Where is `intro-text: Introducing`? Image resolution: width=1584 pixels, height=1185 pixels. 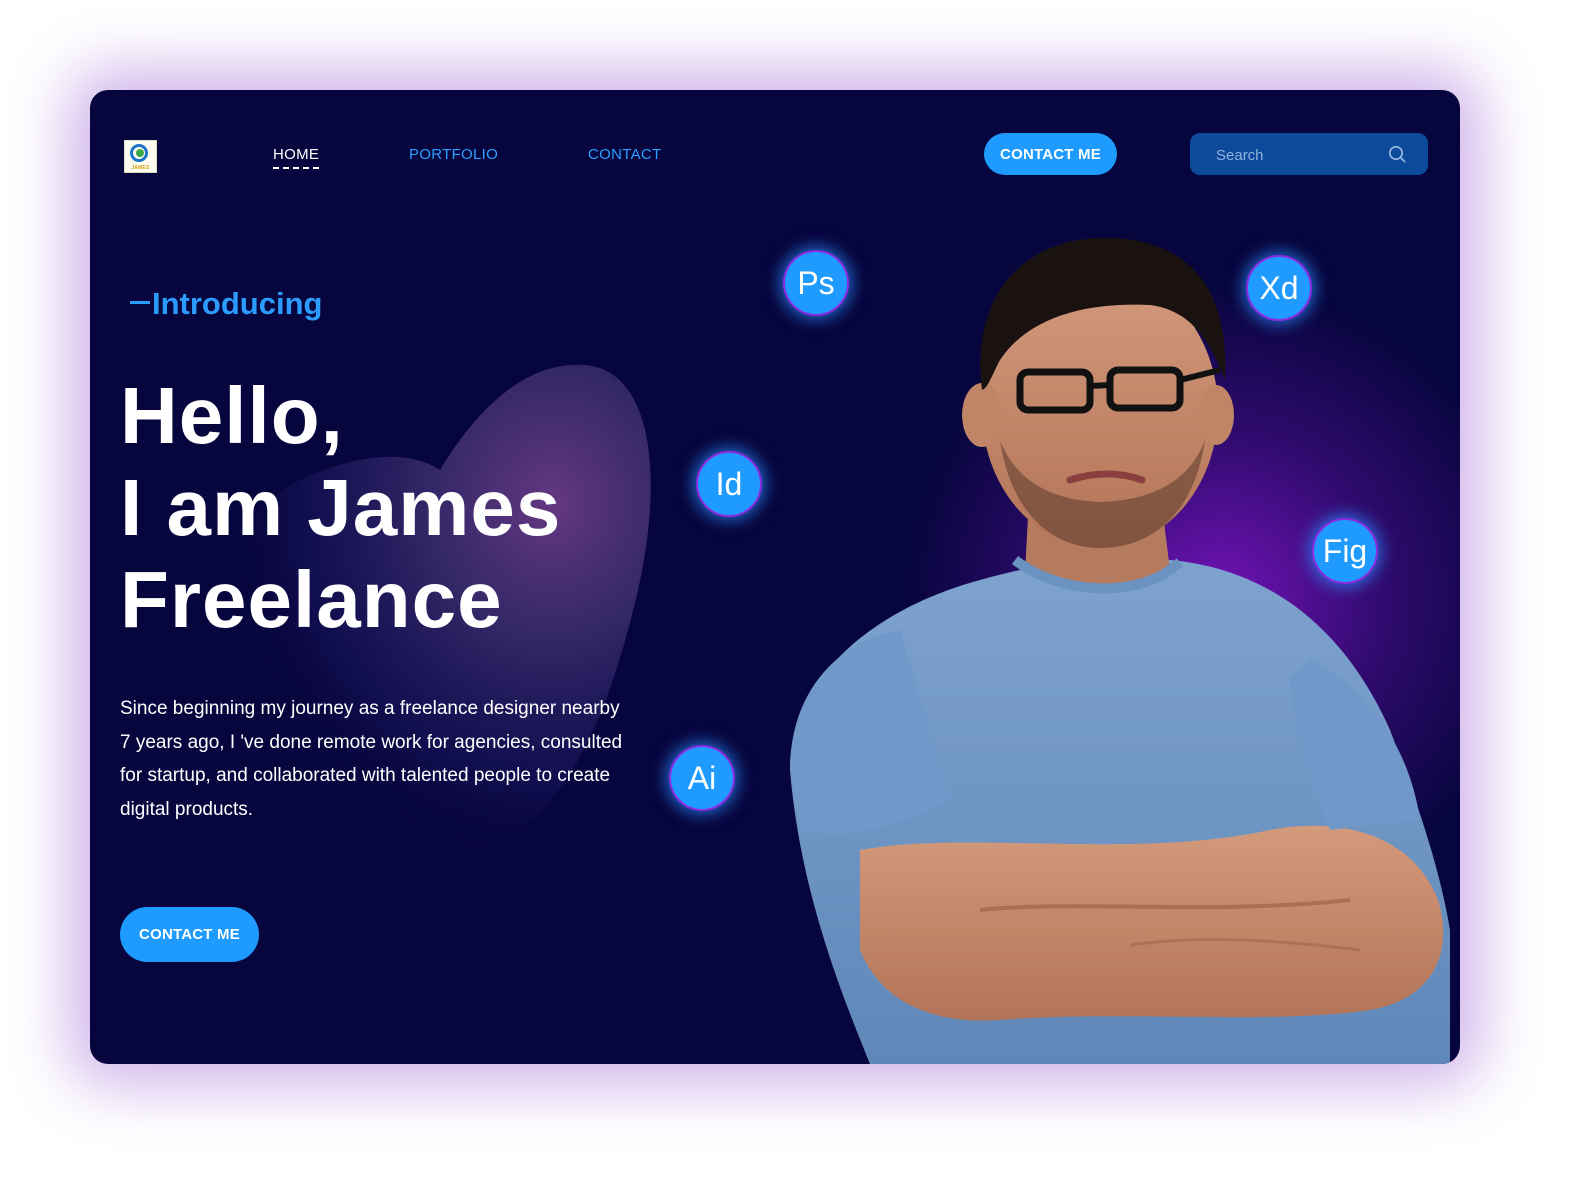 intro-text: Introducing is located at coordinates (237, 303).